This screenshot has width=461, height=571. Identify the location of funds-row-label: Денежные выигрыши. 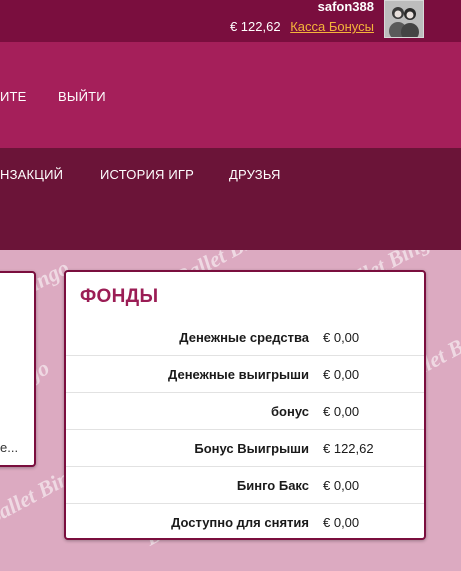
(194, 374).